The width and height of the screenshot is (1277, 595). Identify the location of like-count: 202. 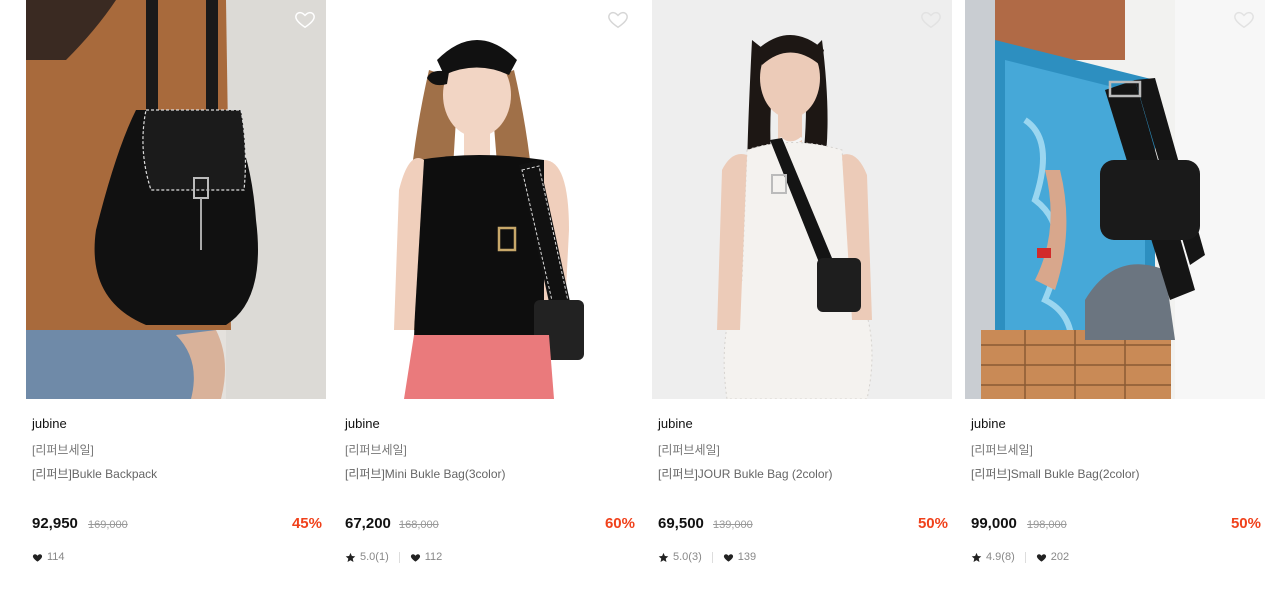
(1060, 557).